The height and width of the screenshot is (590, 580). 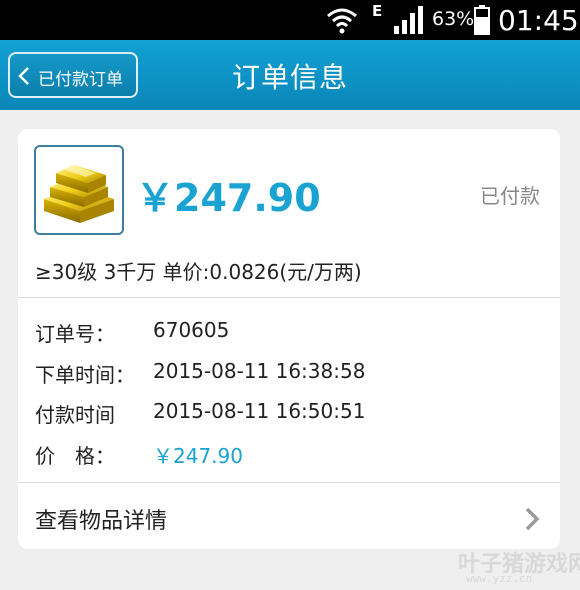 What do you see at coordinates (289, 515) in the screenshot?
I see `view-item-details-link: 查看物品详情` at bounding box center [289, 515].